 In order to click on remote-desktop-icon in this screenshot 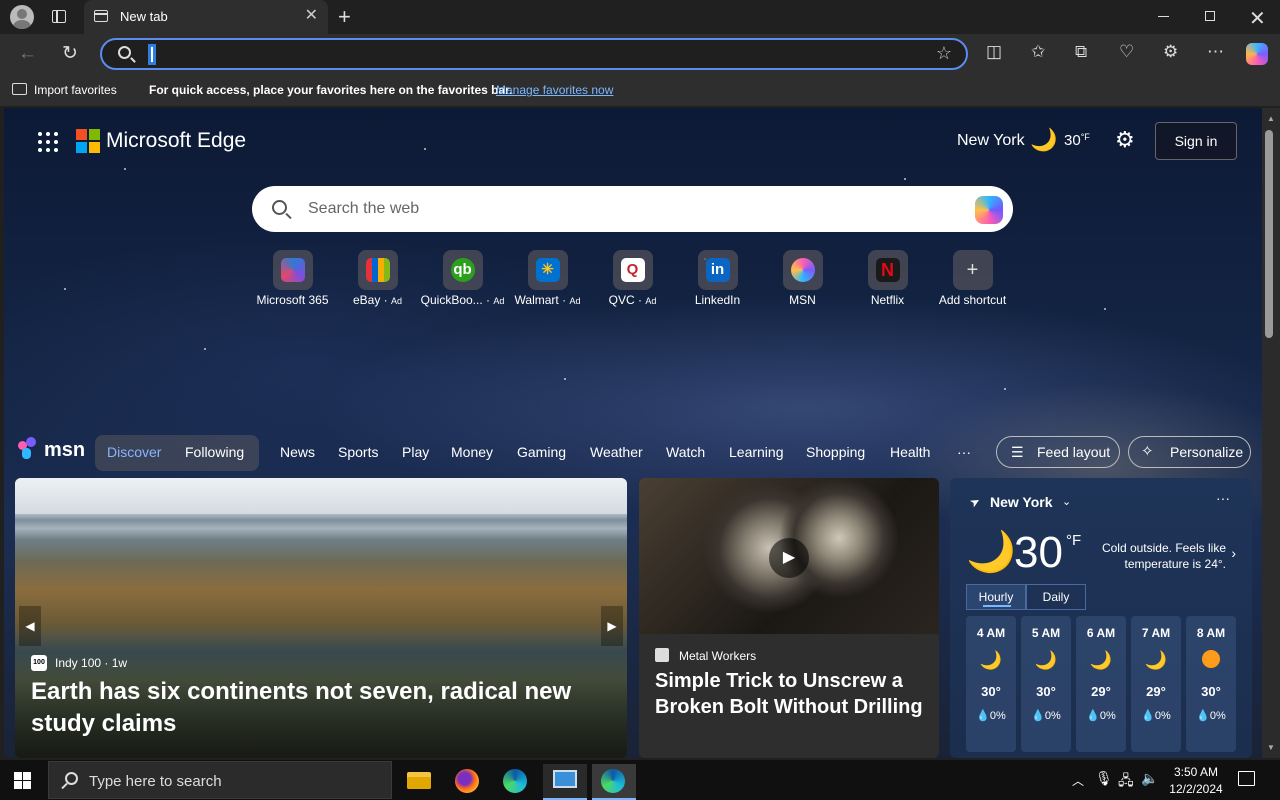, I will do `click(565, 782)`.